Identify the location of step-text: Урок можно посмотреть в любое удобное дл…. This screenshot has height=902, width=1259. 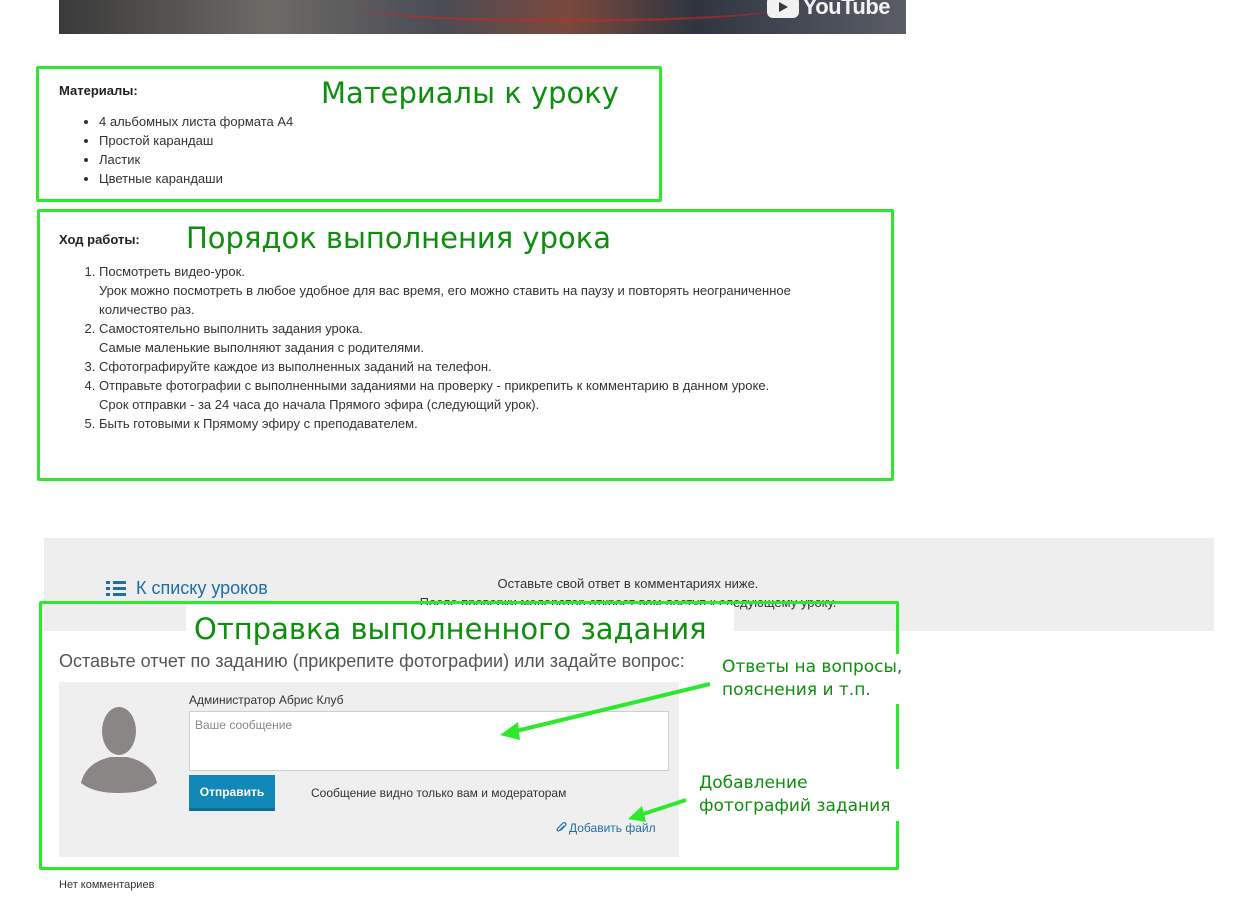
(445, 290).